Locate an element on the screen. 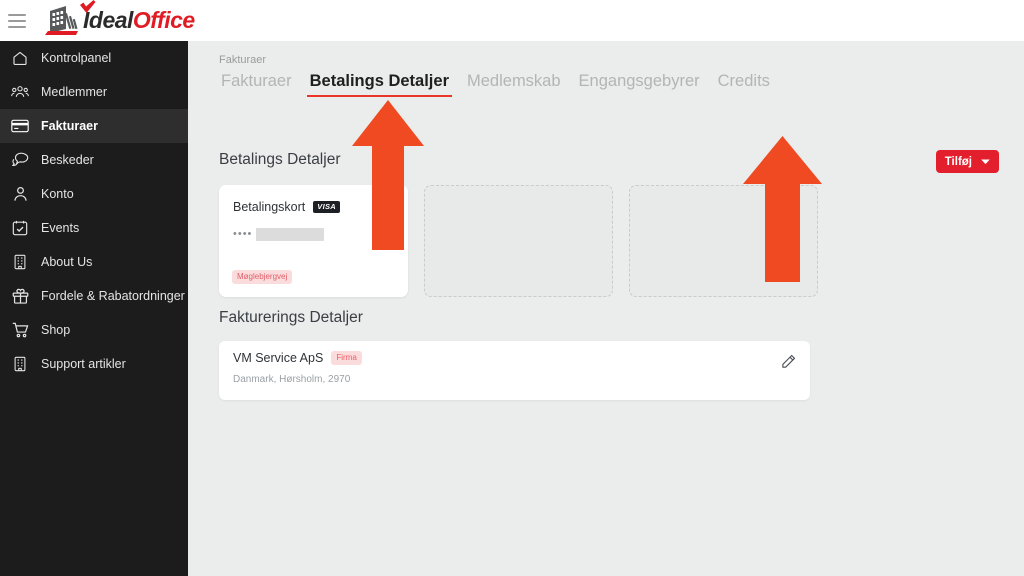 Image resolution: width=1024 pixels, height=576 pixels. visa-badge-icon: VISA is located at coordinates (326, 207).